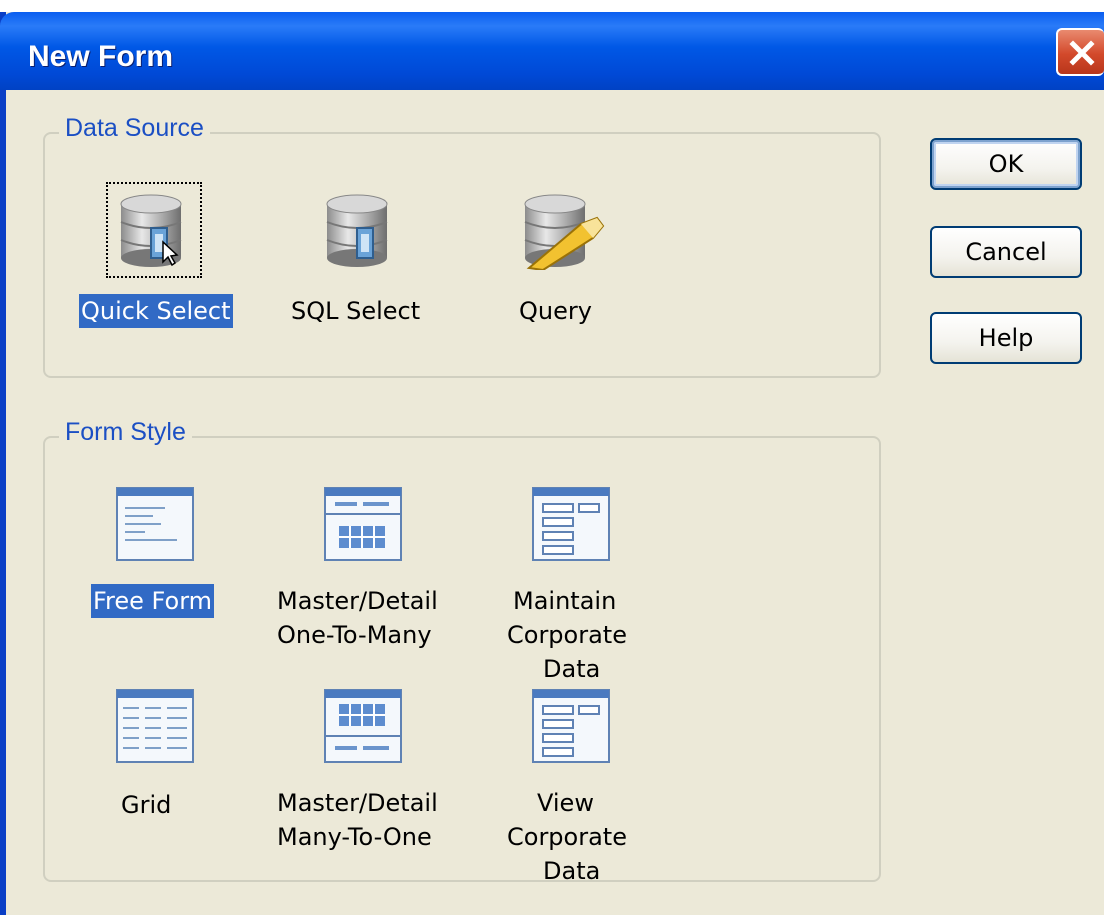  What do you see at coordinates (572, 669) in the screenshot?
I see `maintain-corporate-data-line3: Data` at bounding box center [572, 669].